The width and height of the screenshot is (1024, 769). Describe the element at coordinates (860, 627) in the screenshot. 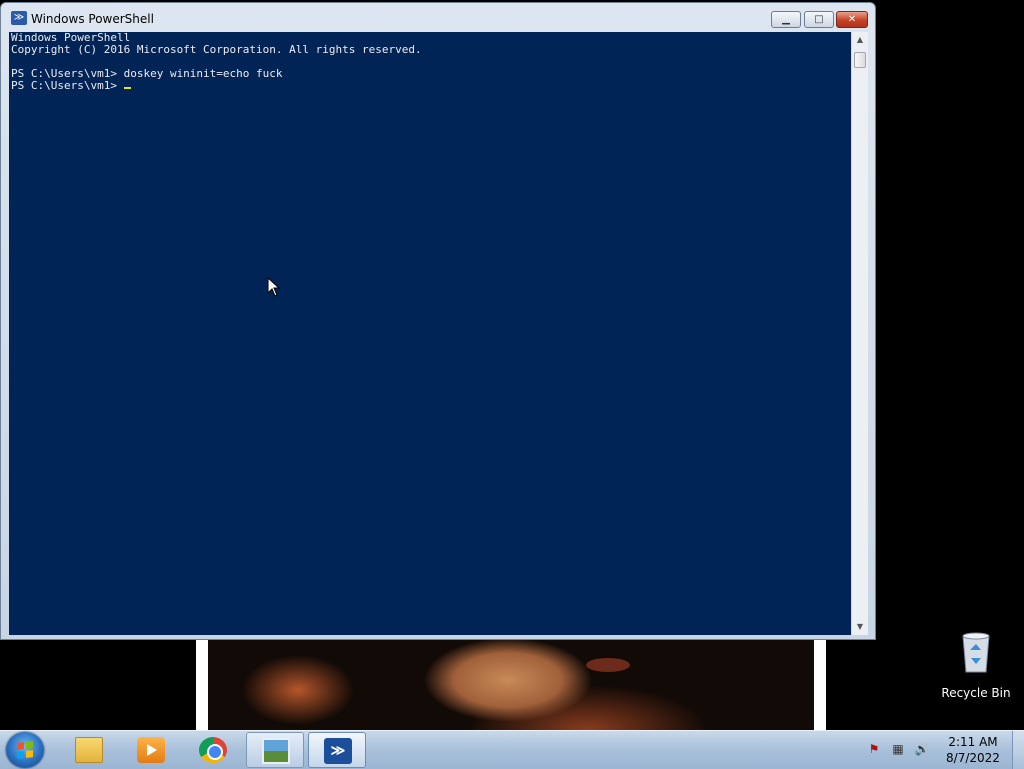

I see `scroll-down-arrow-icon: ▼` at that location.